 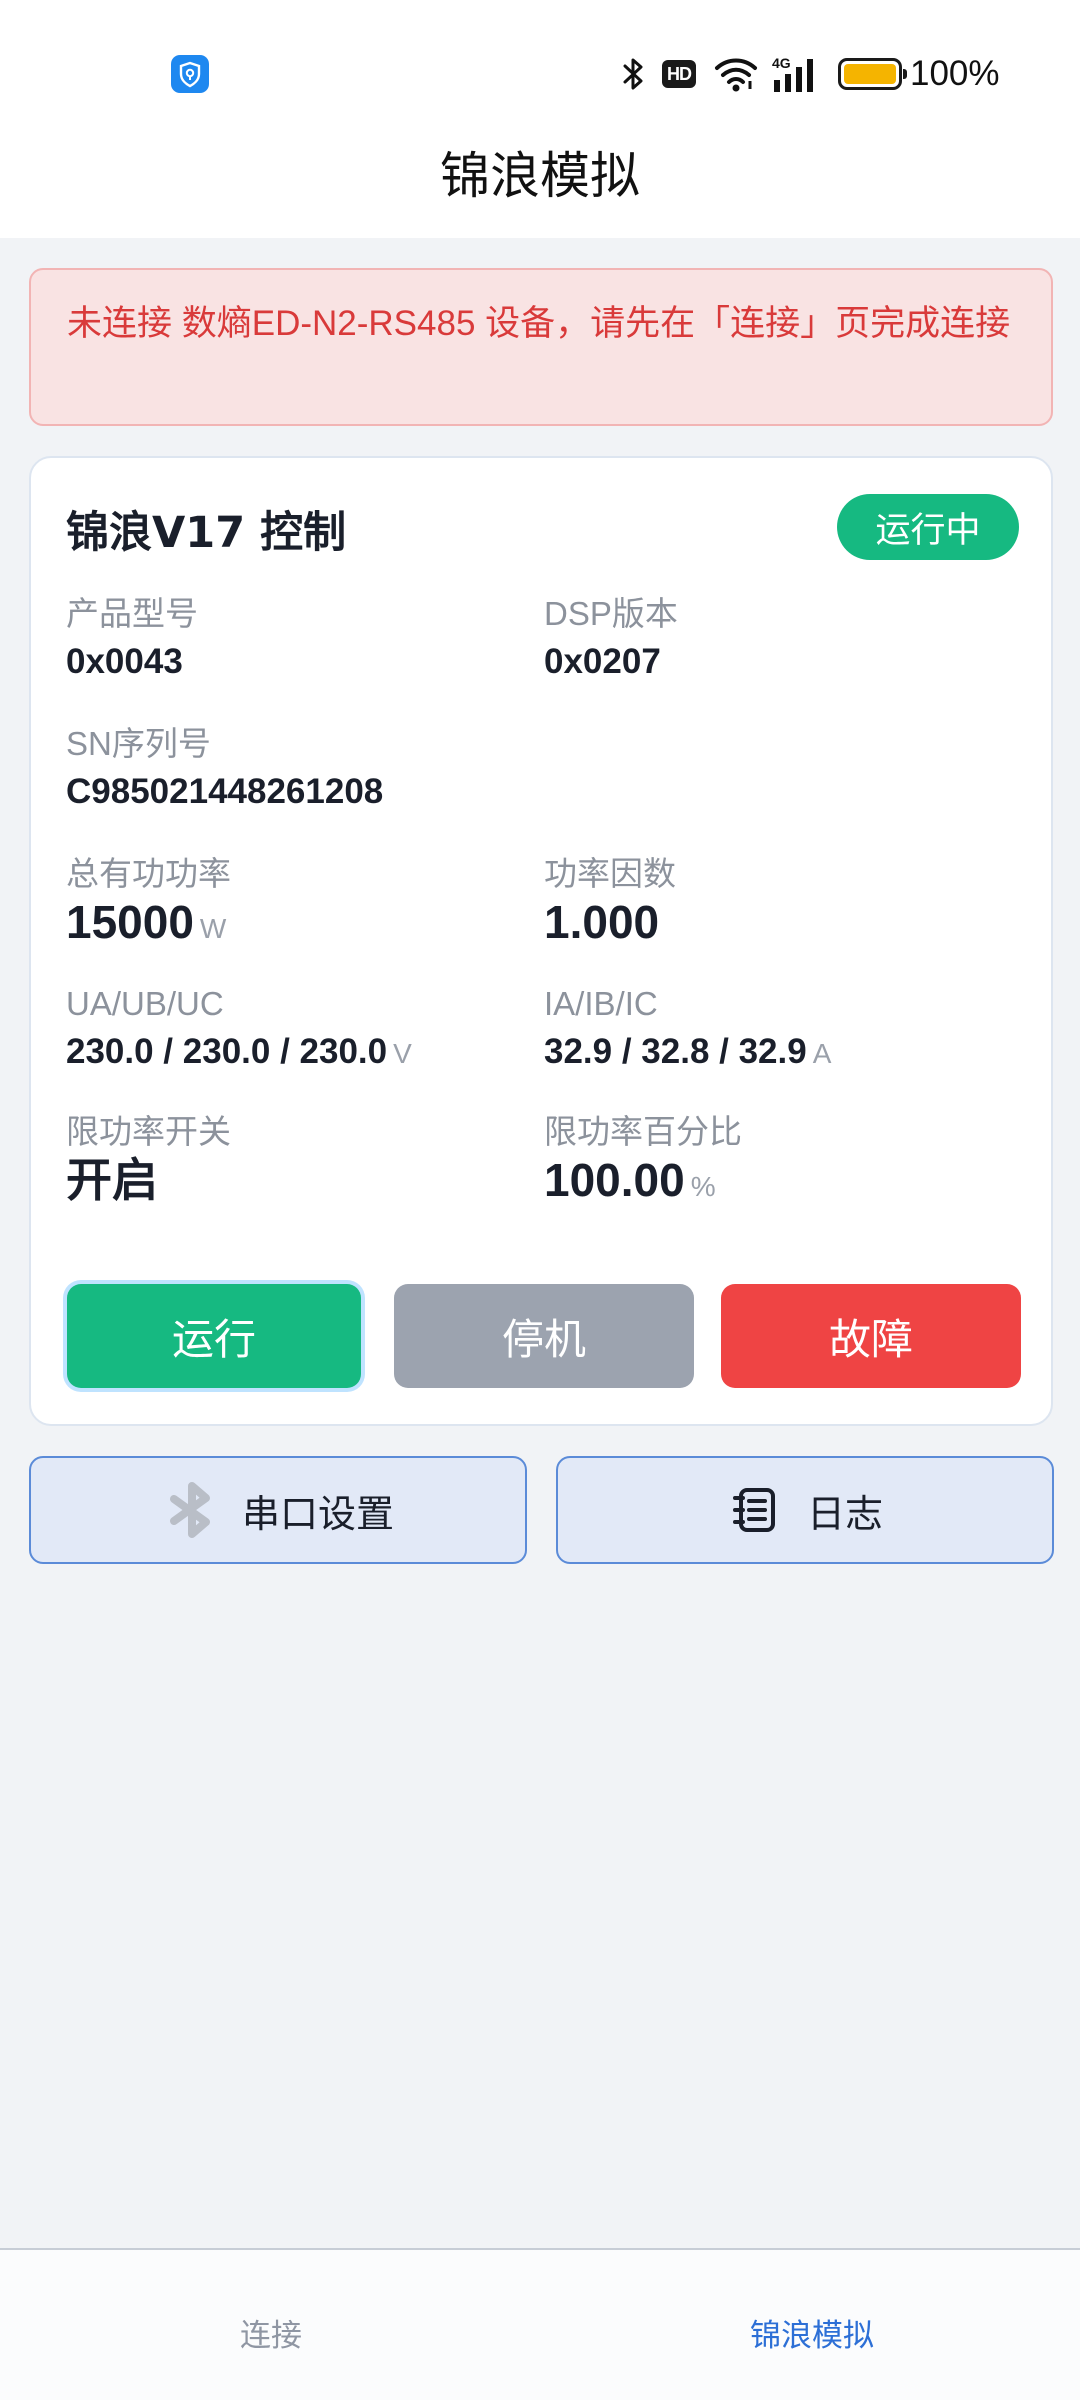 I want to click on limit-switch-value: 开启, so click(x=112, y=1180).